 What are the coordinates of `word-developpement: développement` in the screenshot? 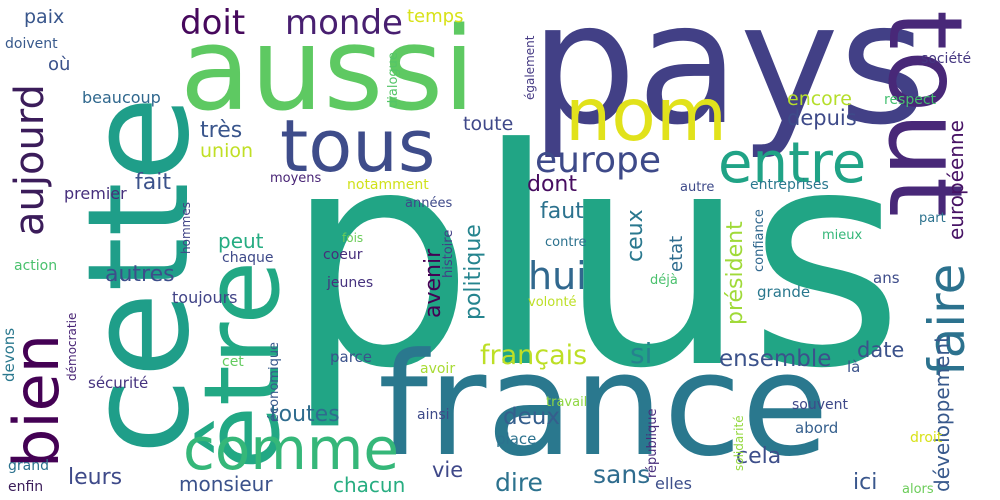 It's located at (942, 413).